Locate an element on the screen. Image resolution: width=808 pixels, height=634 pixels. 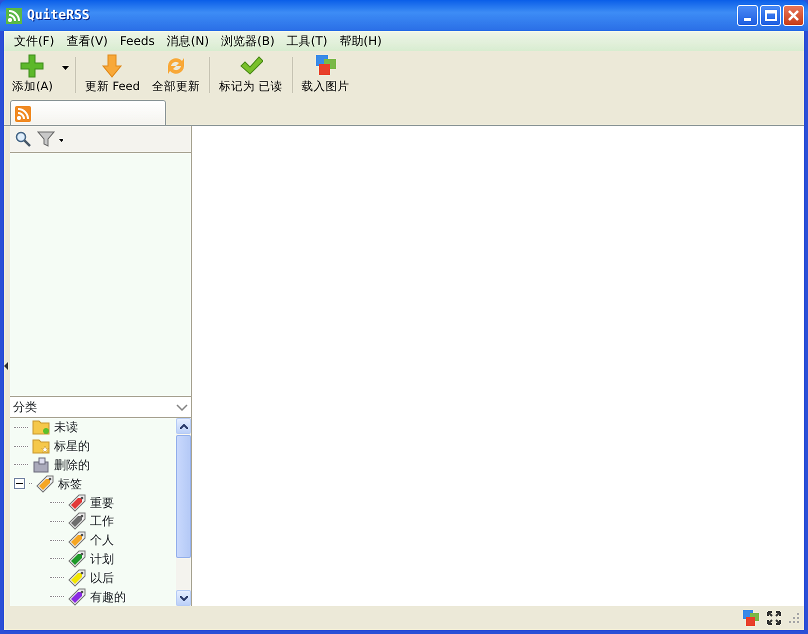
trash-icon is located at coordinates (41, 464).